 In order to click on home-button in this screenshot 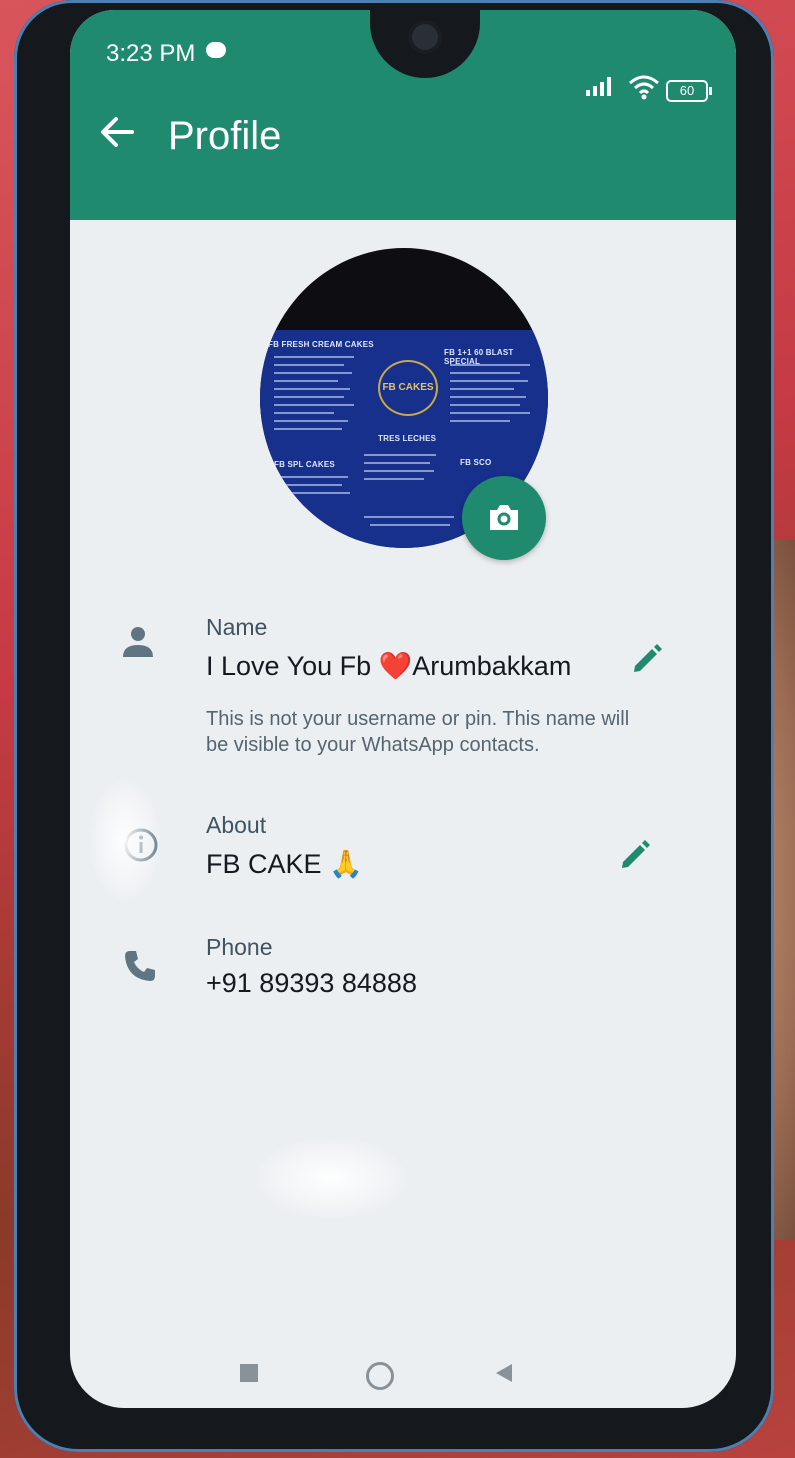, I will do `click(380, 1376)`.